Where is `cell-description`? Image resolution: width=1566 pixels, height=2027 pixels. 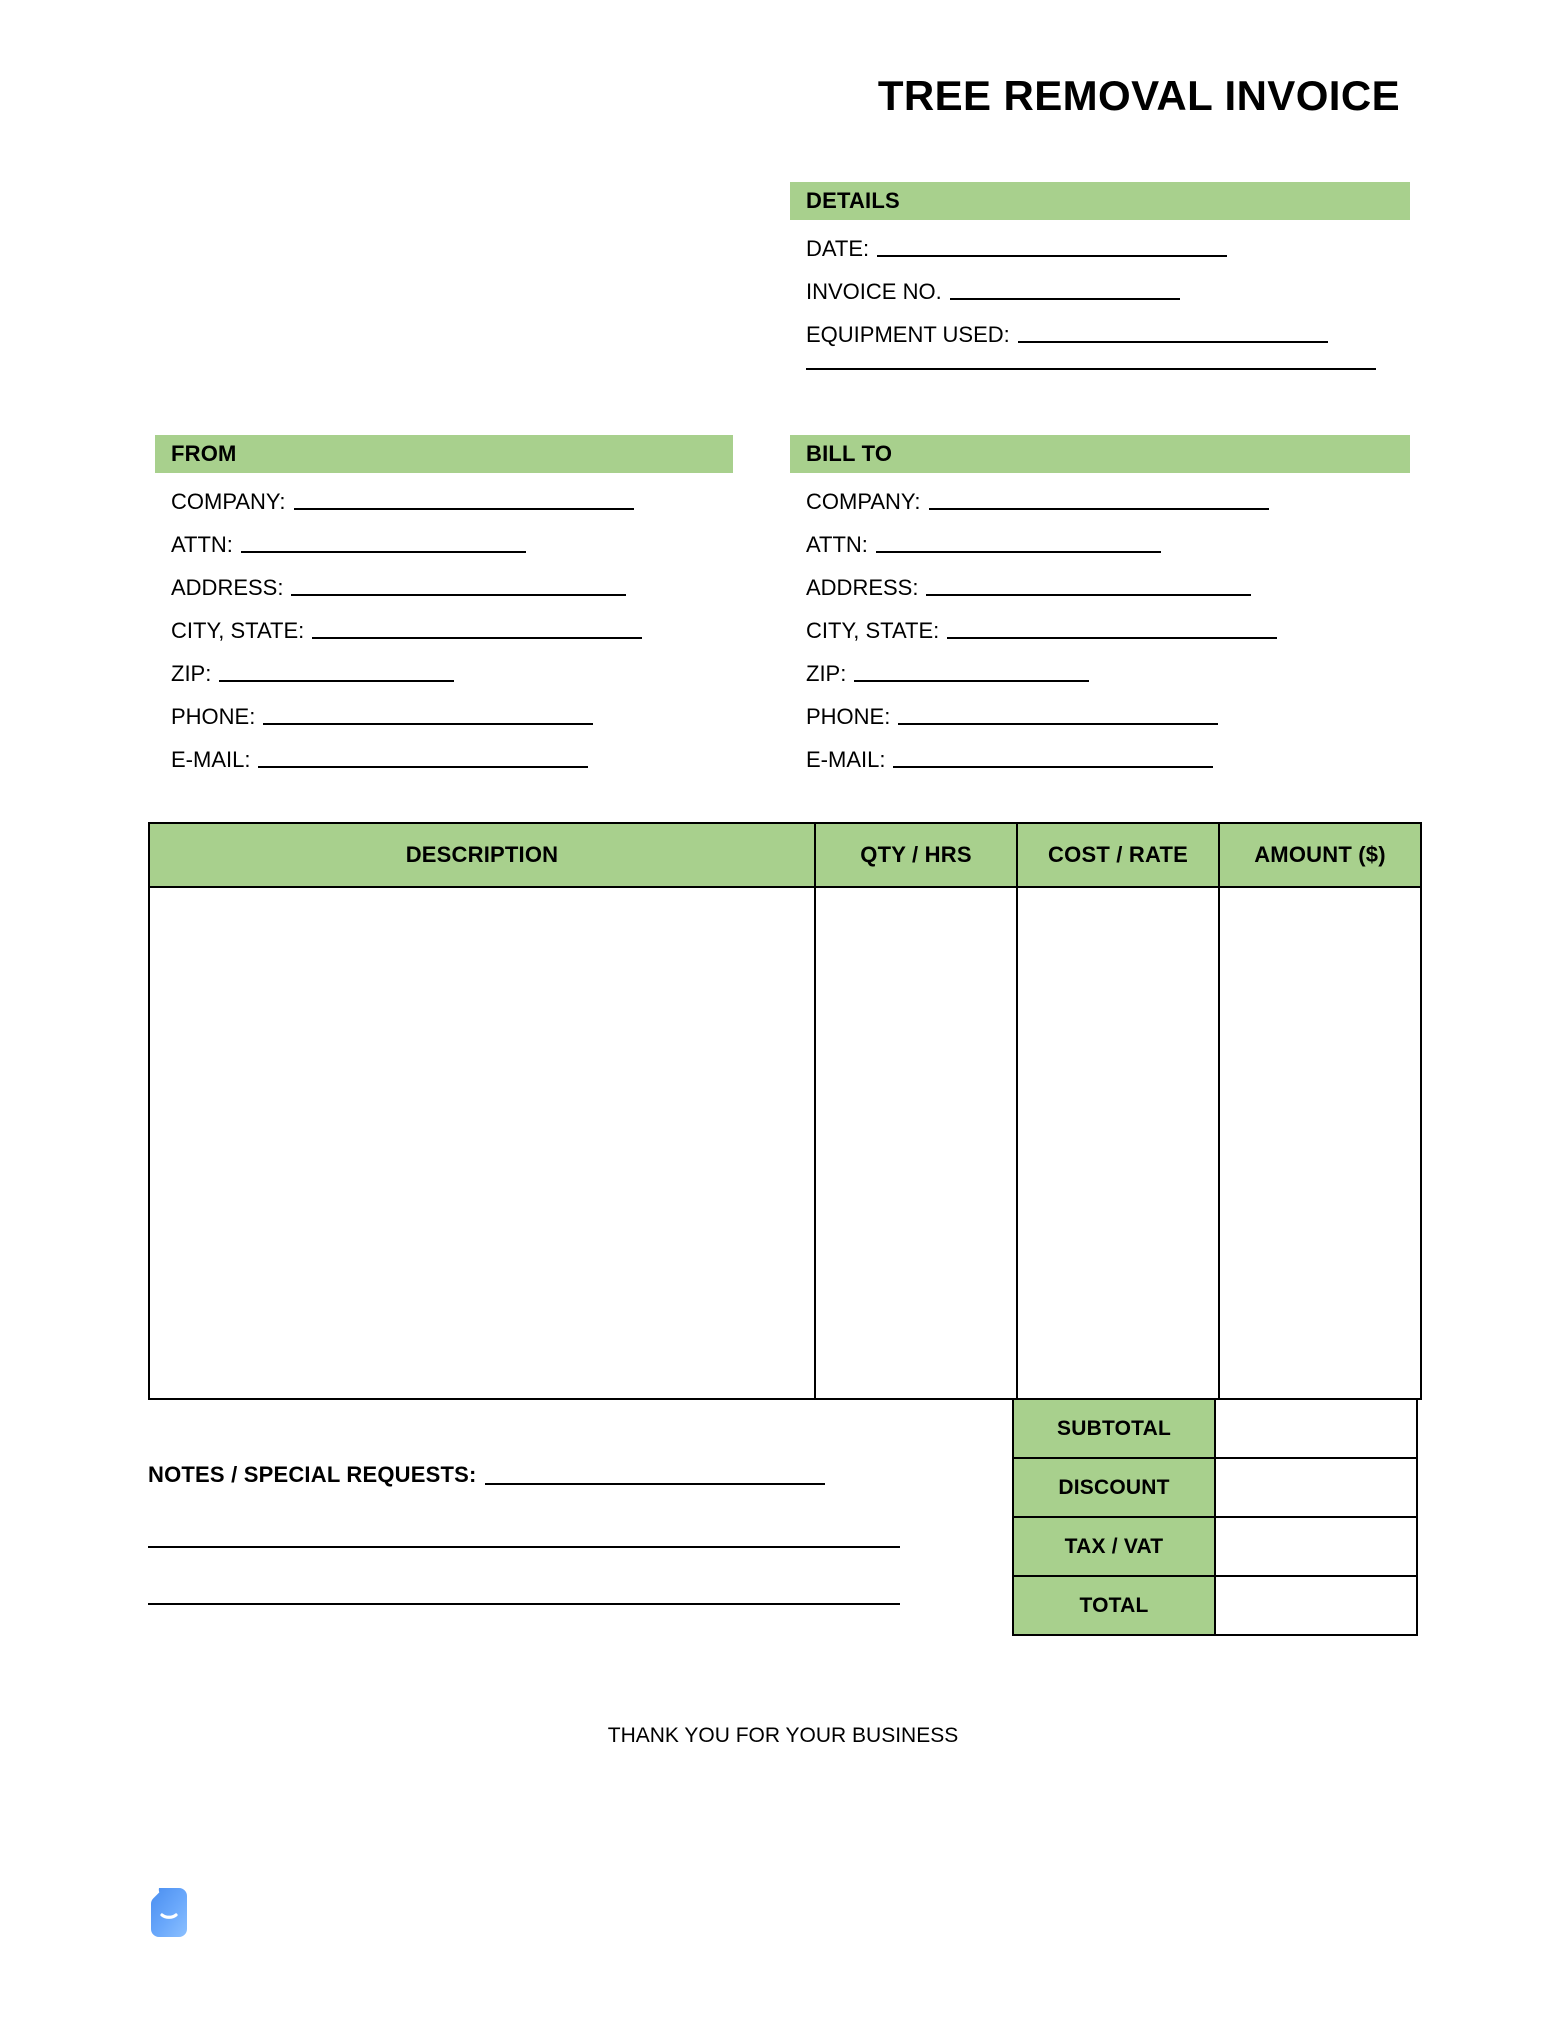 cell-description is located at coordinates (482, 1143).